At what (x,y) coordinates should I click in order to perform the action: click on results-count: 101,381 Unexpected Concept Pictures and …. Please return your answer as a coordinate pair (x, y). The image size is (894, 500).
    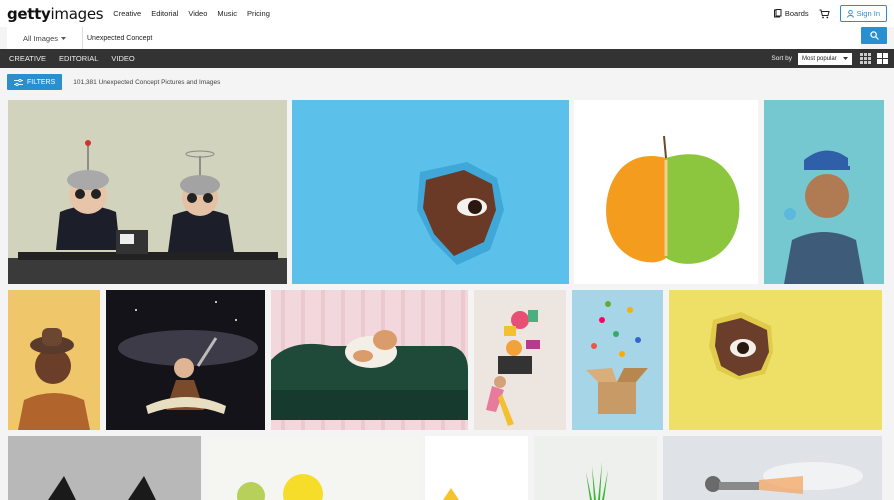
    Looking at the image, I should click on (147, 82).